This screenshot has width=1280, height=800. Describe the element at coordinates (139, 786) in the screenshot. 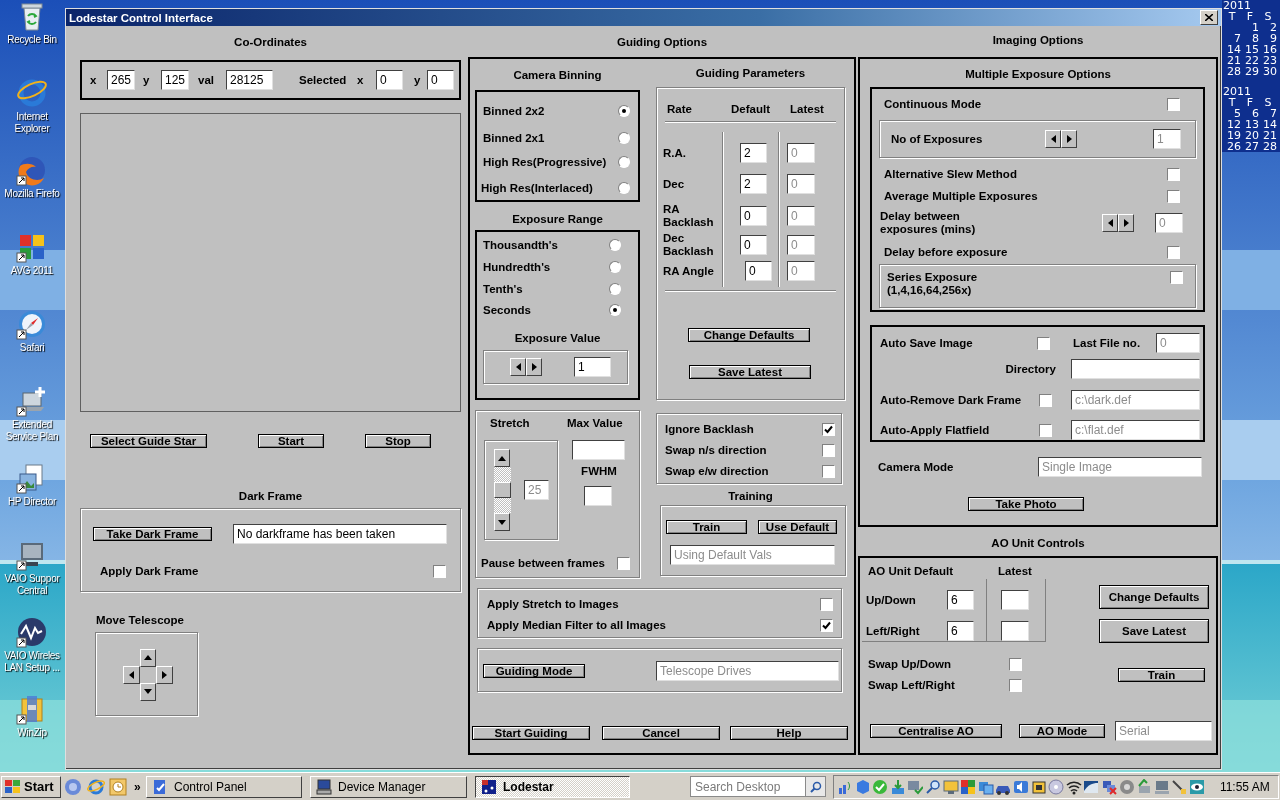

I see `more-button: »` at that location.